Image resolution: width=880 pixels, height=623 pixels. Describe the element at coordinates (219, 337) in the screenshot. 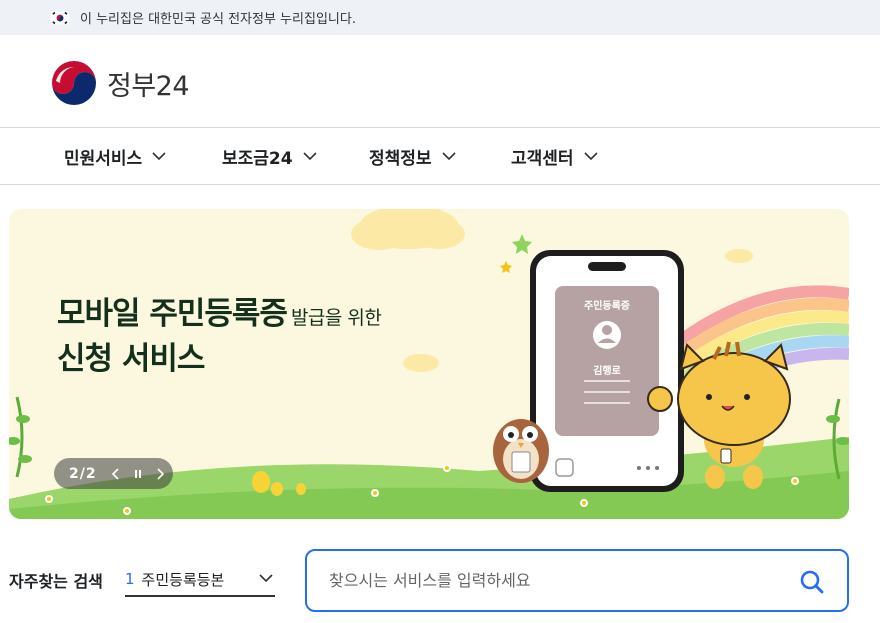

I see `hero-title: 모바일 주민등록증 발급을 위한 신청 서비스` at that location.